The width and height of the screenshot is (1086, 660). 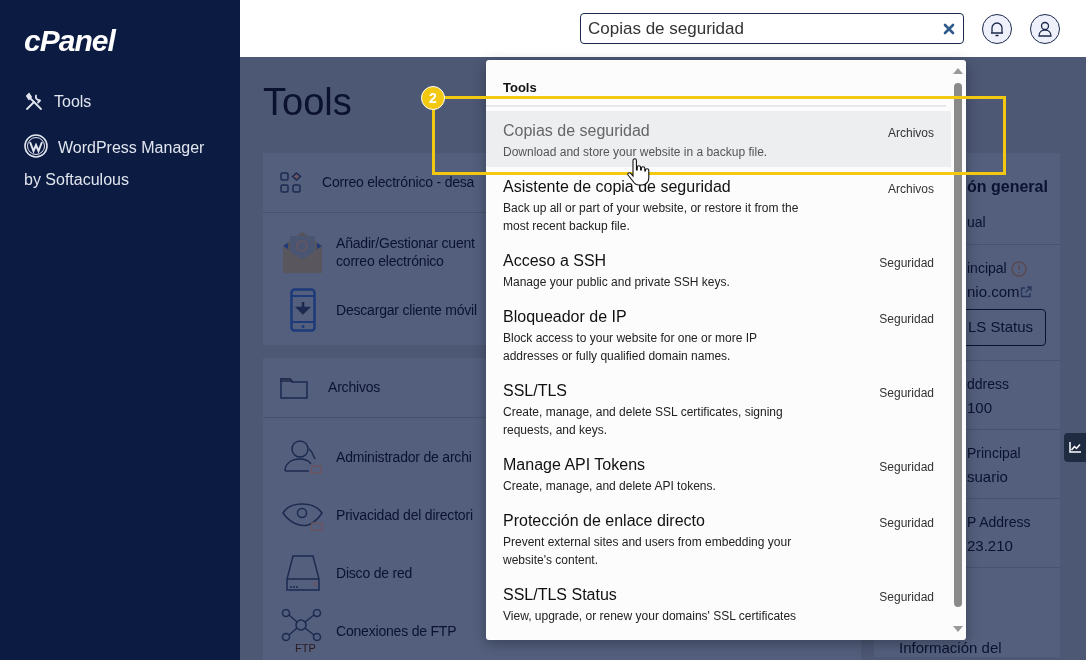 What do you see at coordinates (718, 269) in the screenshot?
I see `search-result: Acceso a SSH Manage your public and private SSH keys. Seguridad` at bounding box center [718, 269].